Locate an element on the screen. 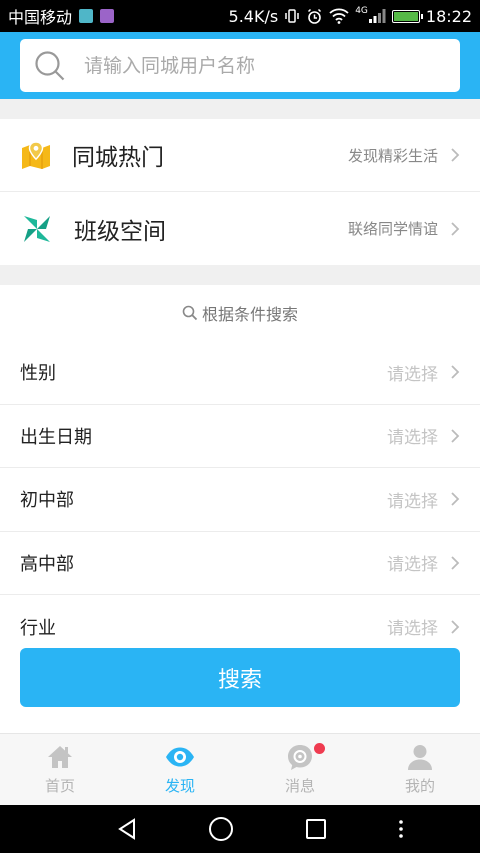 Image resolution: width=480 pixels, height=853 pixels. pinwheel-icon is located at coordinates (37, 228).